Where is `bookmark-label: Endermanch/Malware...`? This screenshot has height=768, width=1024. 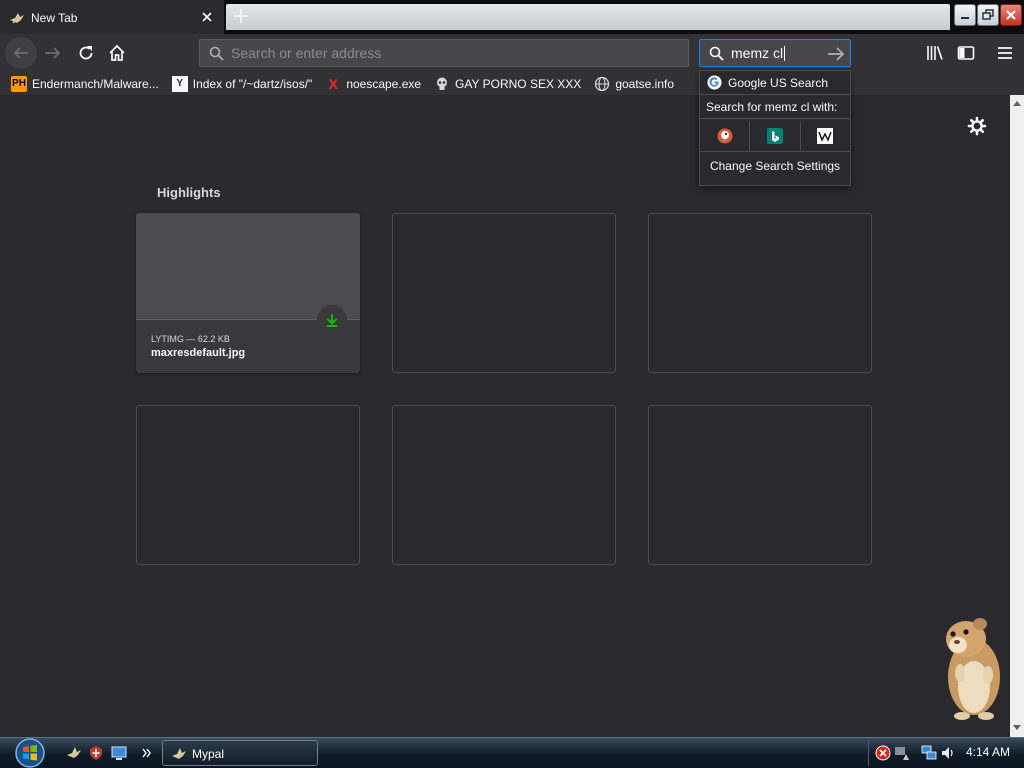
bookmark-label: Endermanch/Malware... is located at coordinates (95, 83).